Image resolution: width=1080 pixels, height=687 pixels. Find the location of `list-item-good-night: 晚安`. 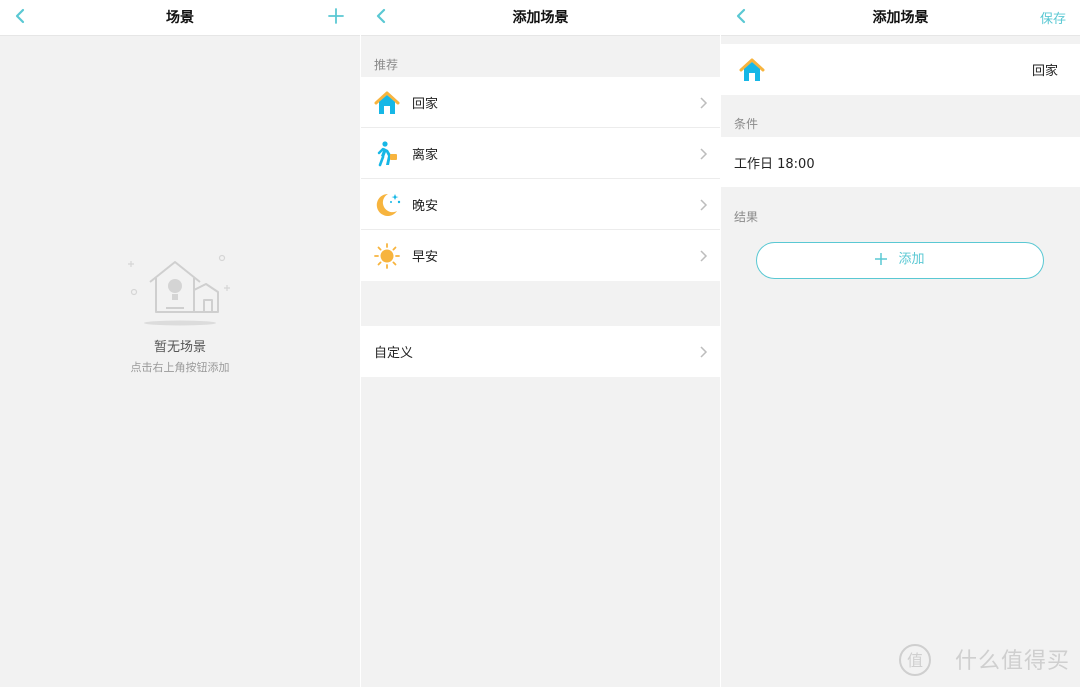

list-item-good-night: 晚安 is located at coordinates (540, 204).